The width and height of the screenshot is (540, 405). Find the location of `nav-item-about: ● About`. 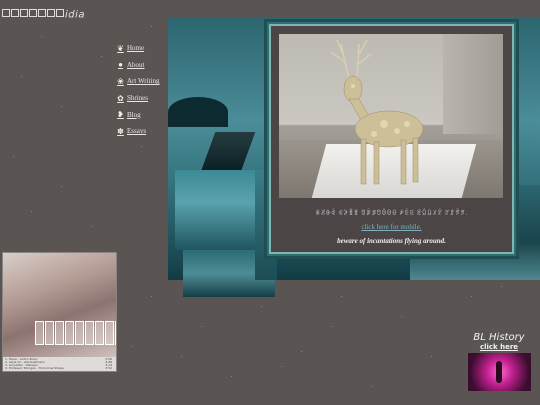

nav-item-about: ● About is located at coordinates (137, 65).